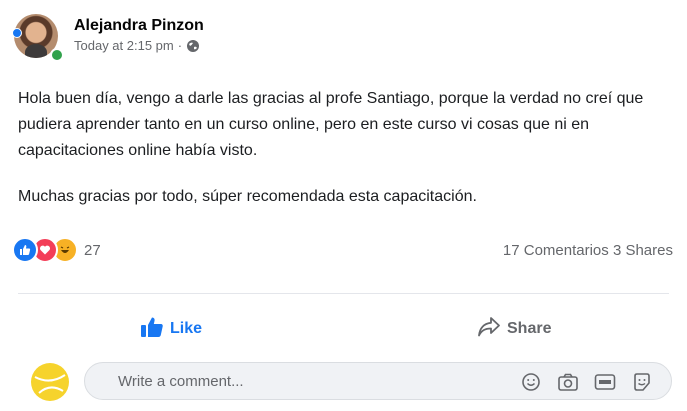  I want to click on shares-count-link: 3 Shares, so click(643, 250).